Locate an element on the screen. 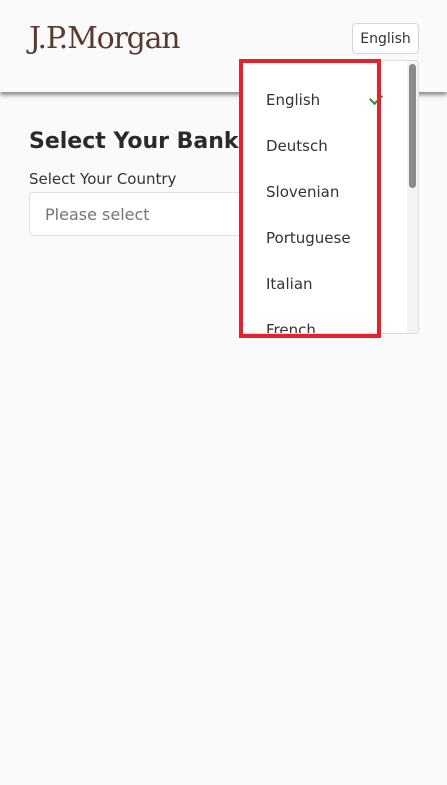 This screenshot has height=785, width=447. language-option-english: English is located at coordinates (293, 100).